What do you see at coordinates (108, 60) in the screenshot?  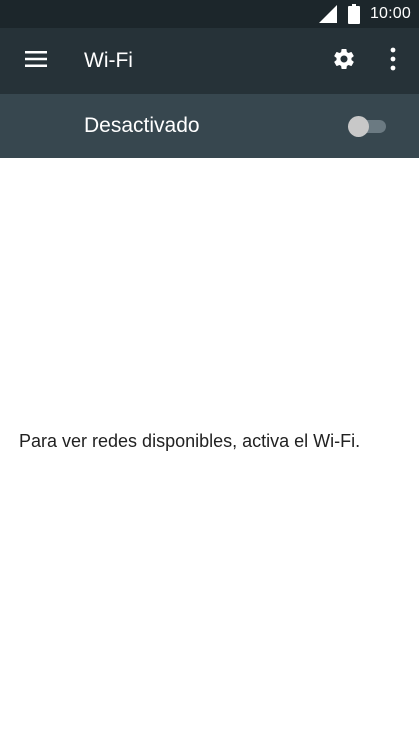 I see `page-title: Wi-Fi` at bounding box center [108, 60].